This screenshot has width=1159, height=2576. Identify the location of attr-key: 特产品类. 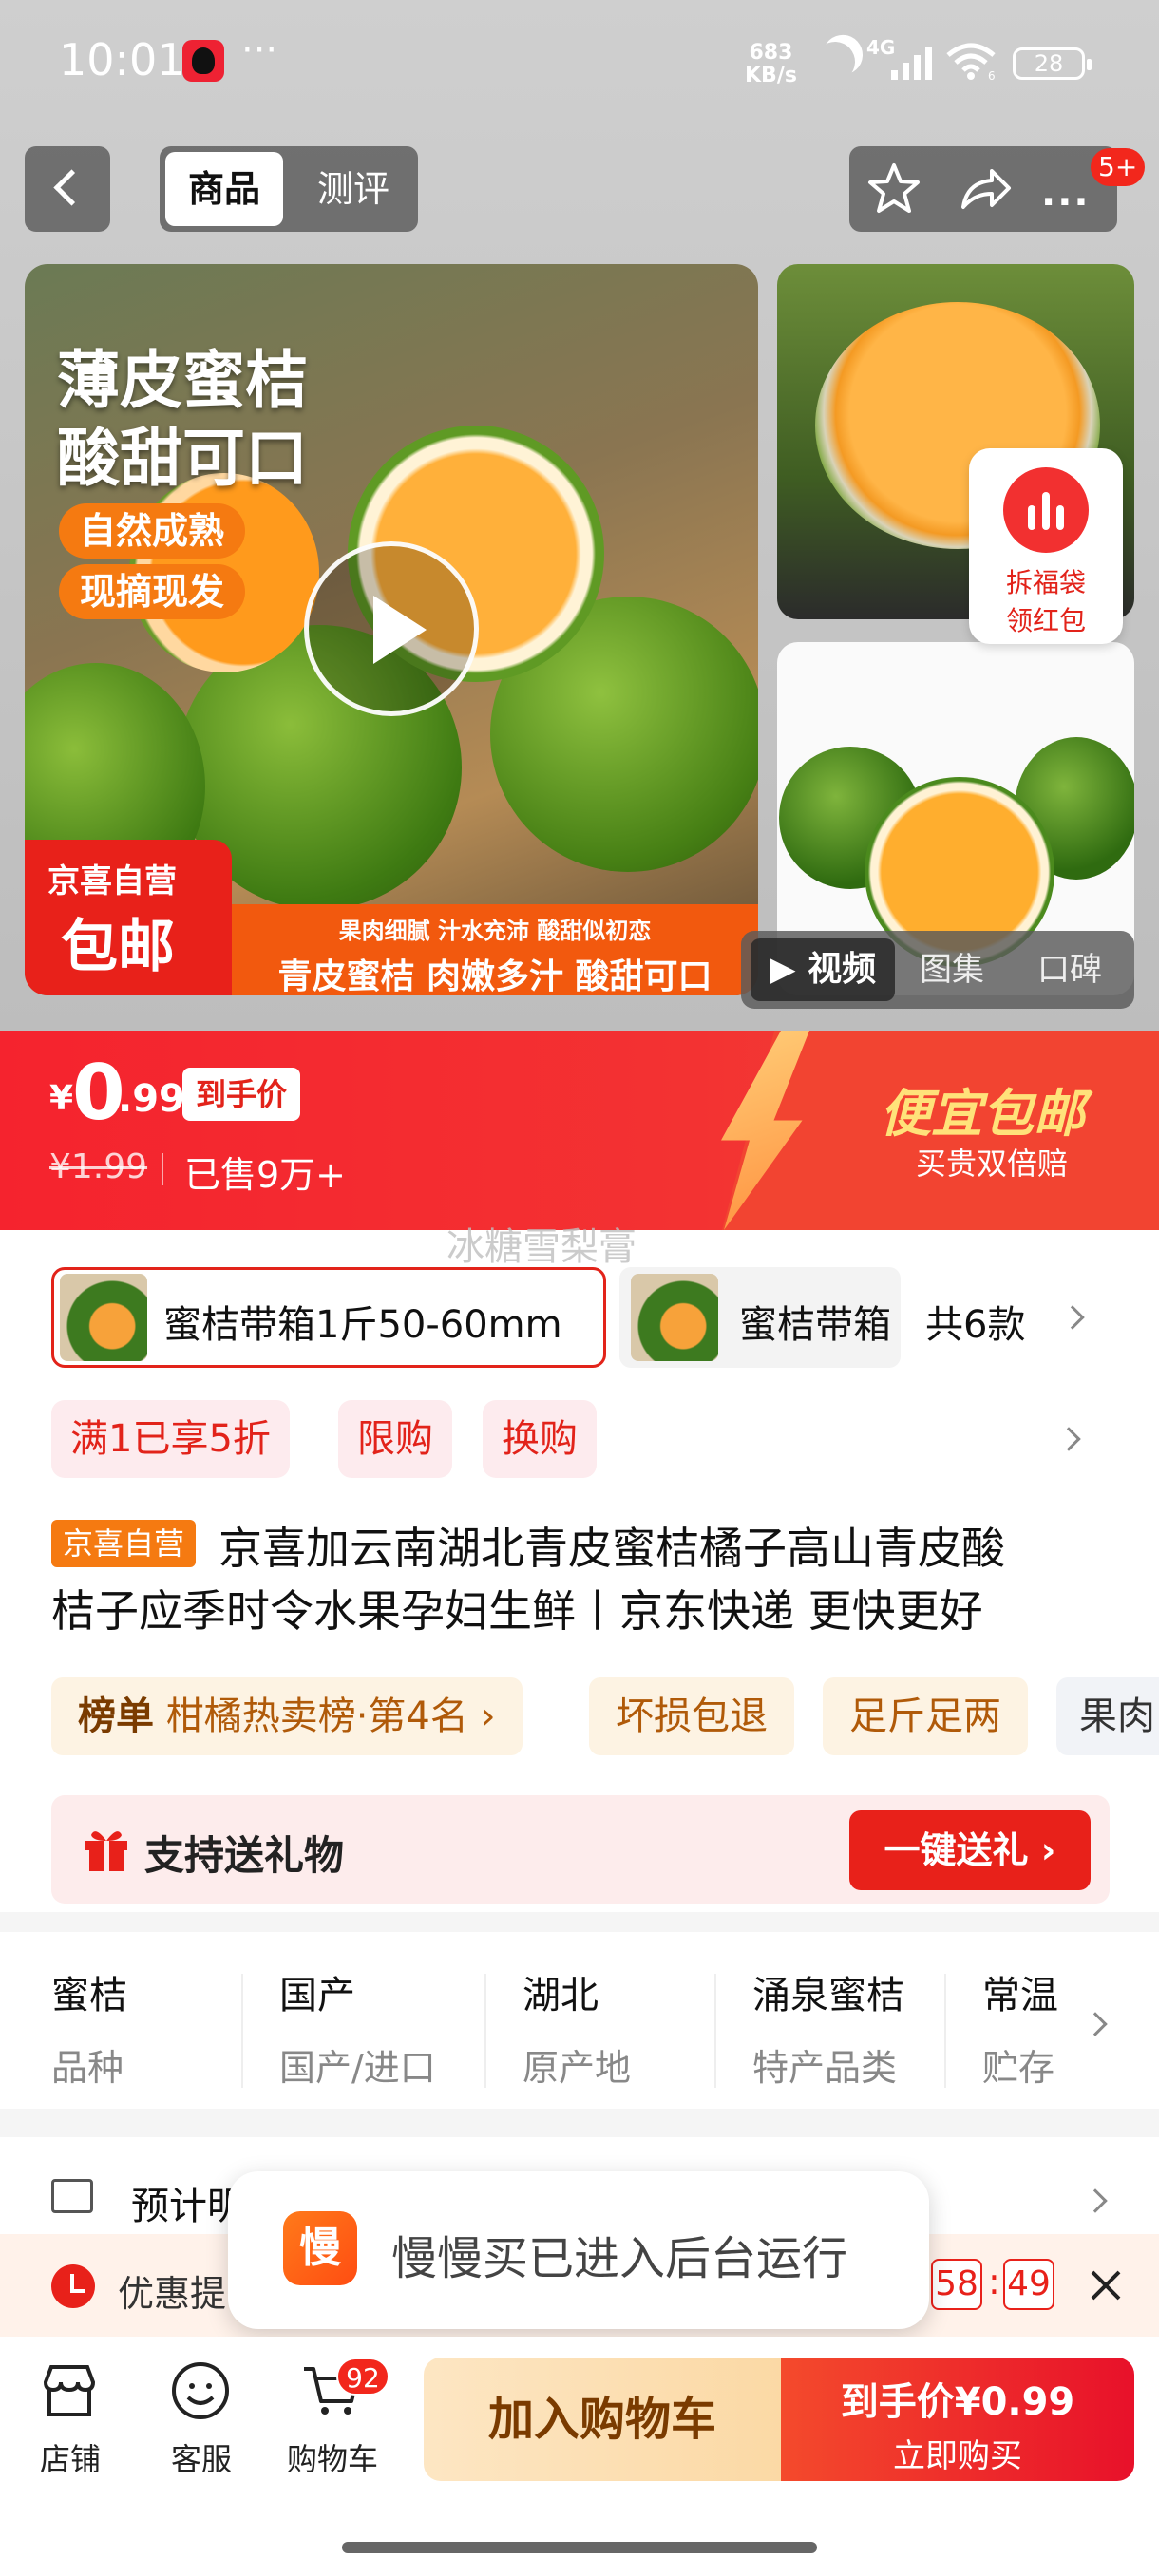
(825, 2068).